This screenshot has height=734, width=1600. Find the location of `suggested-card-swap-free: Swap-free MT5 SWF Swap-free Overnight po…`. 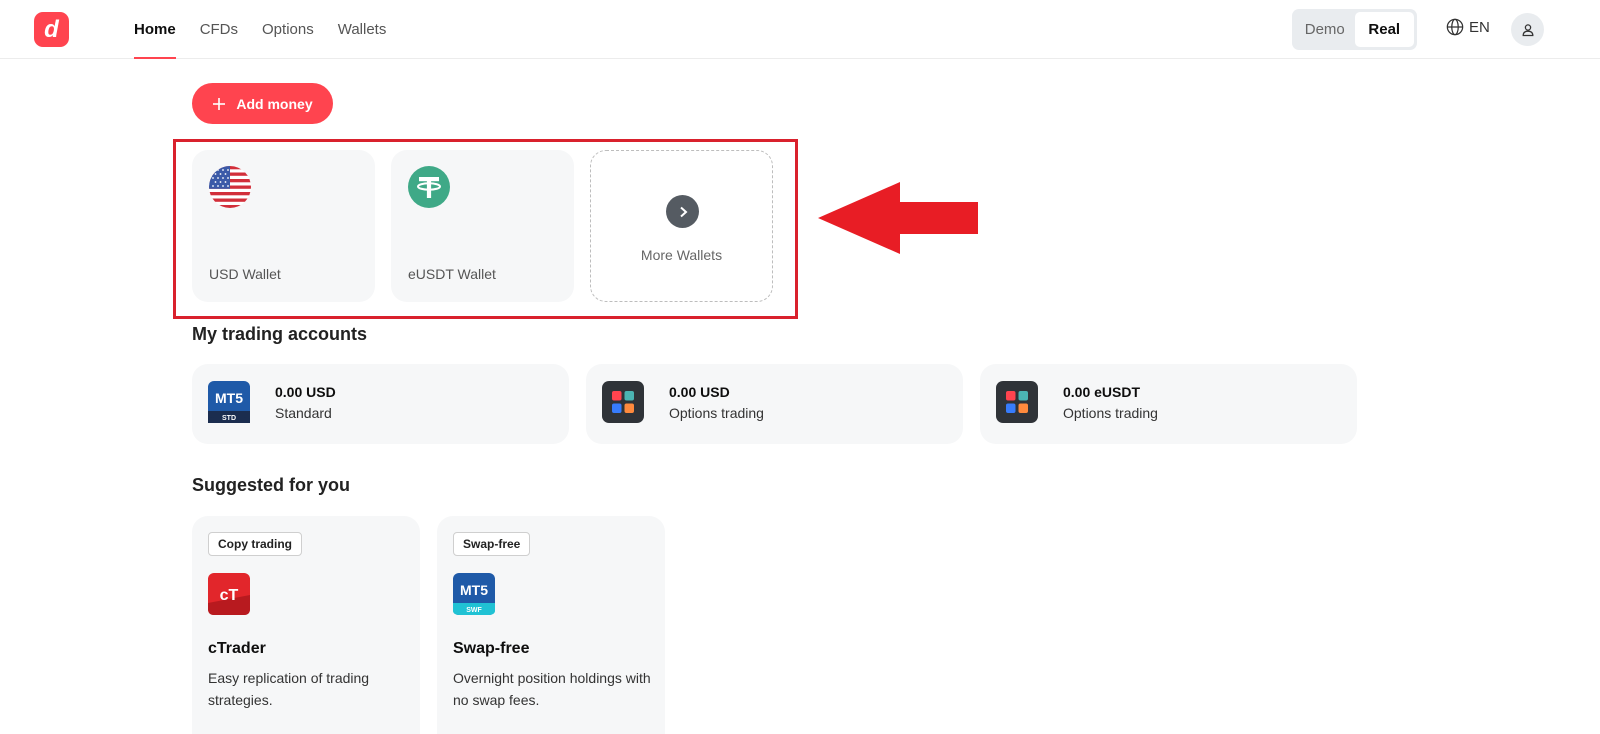

suggested-card-swap-free: Swap-free MT5 SWF Swap-free Overnight po… is located at coordinates (551, 625).